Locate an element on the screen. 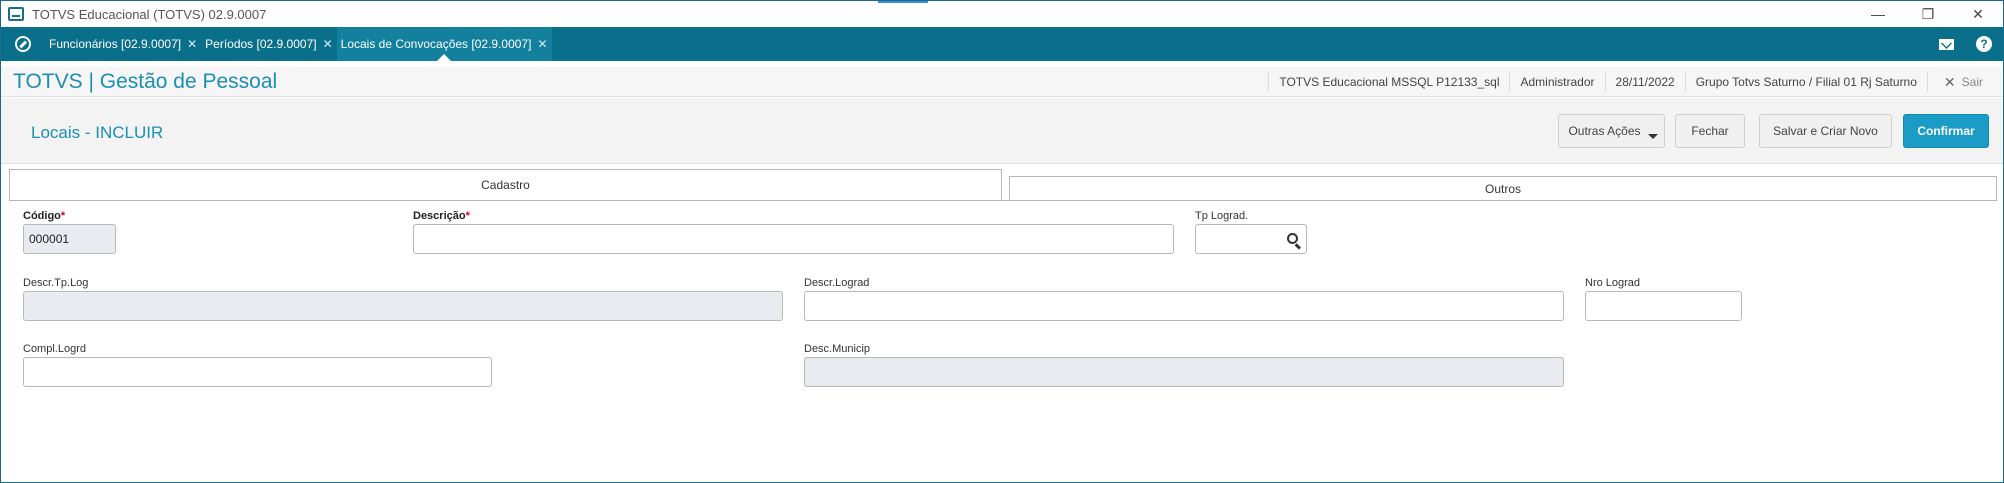 The height and width of the screenshot is (483, 2004). more-actions-label: Outras Ações is located at coordinates (1604, 131).